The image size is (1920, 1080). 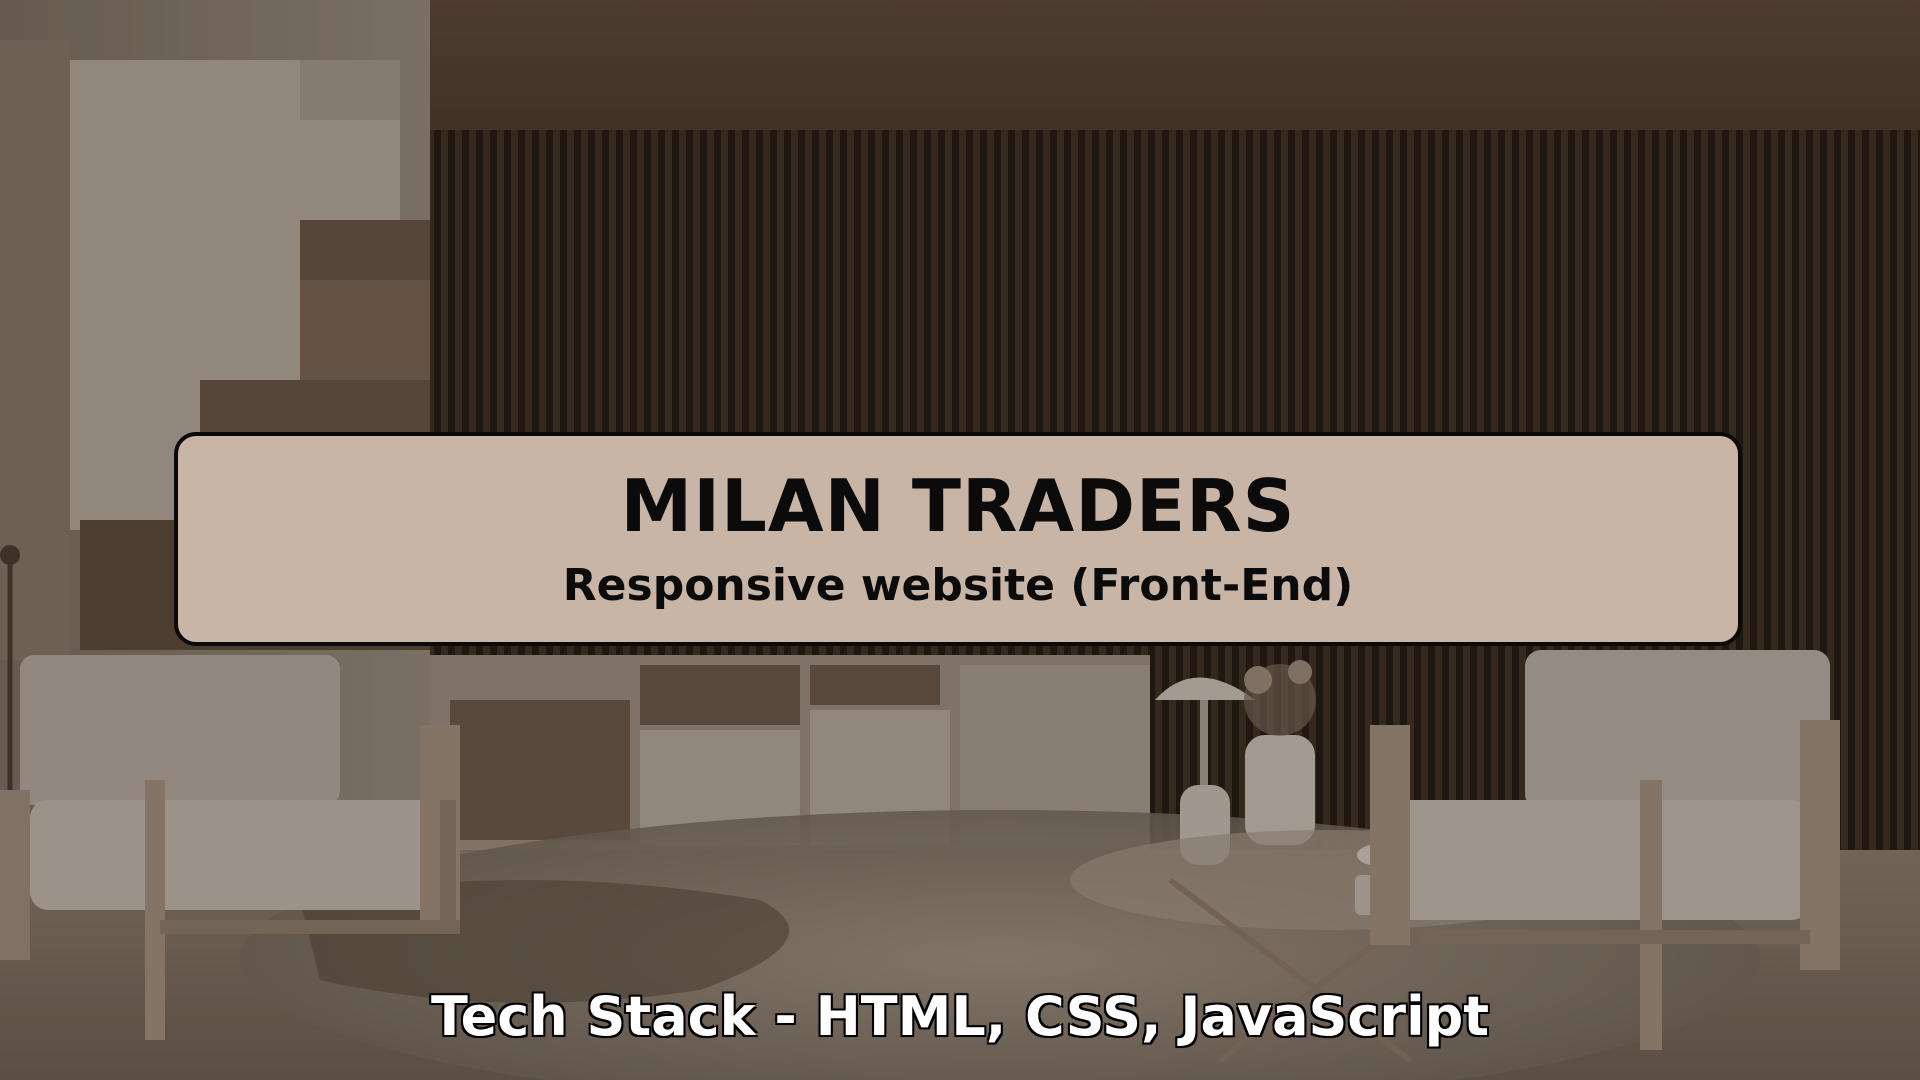 What do you see at coordinates (958, 585) in the screenshot?
I see `project-subtitle: Responsive website (Front-End)` at bounding box center [958, 585].